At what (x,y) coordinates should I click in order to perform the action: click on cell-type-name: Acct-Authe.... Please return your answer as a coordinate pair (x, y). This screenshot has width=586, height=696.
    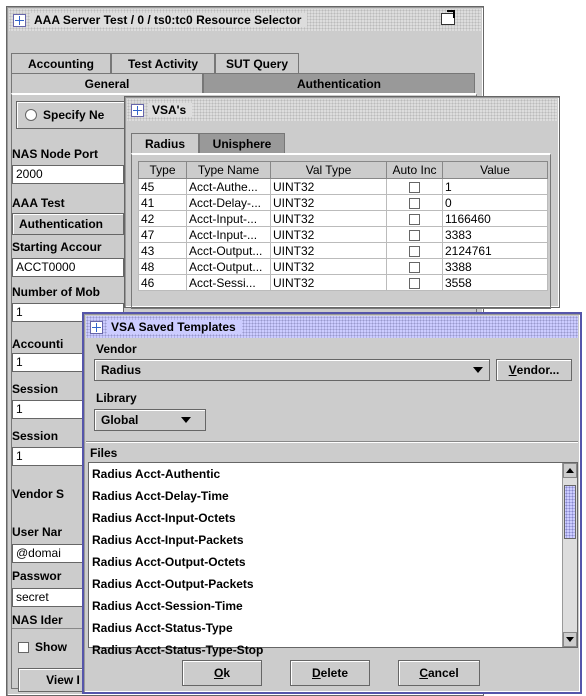
    Looking at the image, I should click on (228, 186).